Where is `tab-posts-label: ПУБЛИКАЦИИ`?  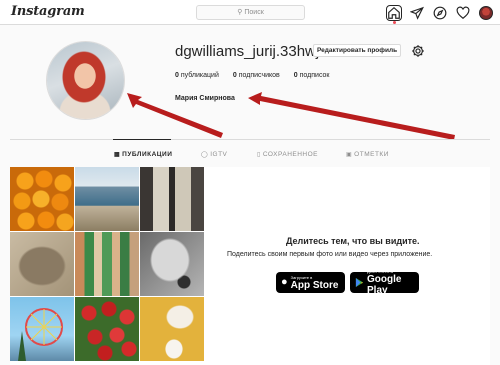
tab-posts-label: ПУБЛИКАЦИИ is located at coordinates (147, 154).